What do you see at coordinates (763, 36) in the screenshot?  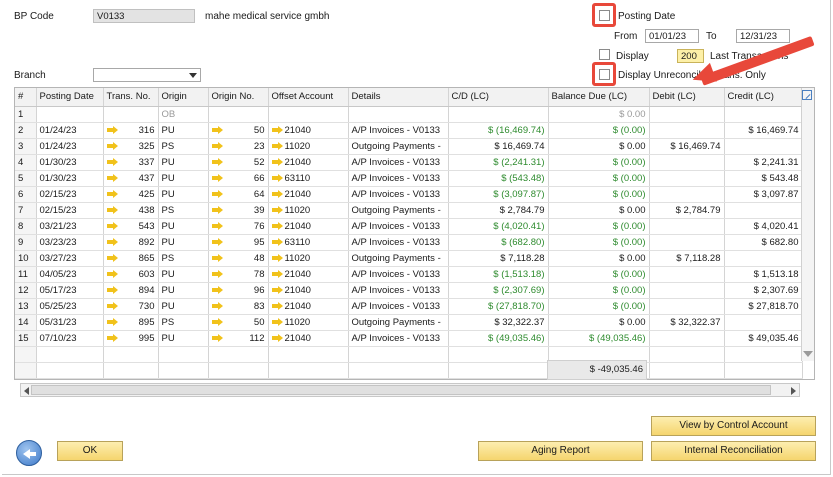 I see `to-date-field: 12/31/23` at bounding box center [763, 36].